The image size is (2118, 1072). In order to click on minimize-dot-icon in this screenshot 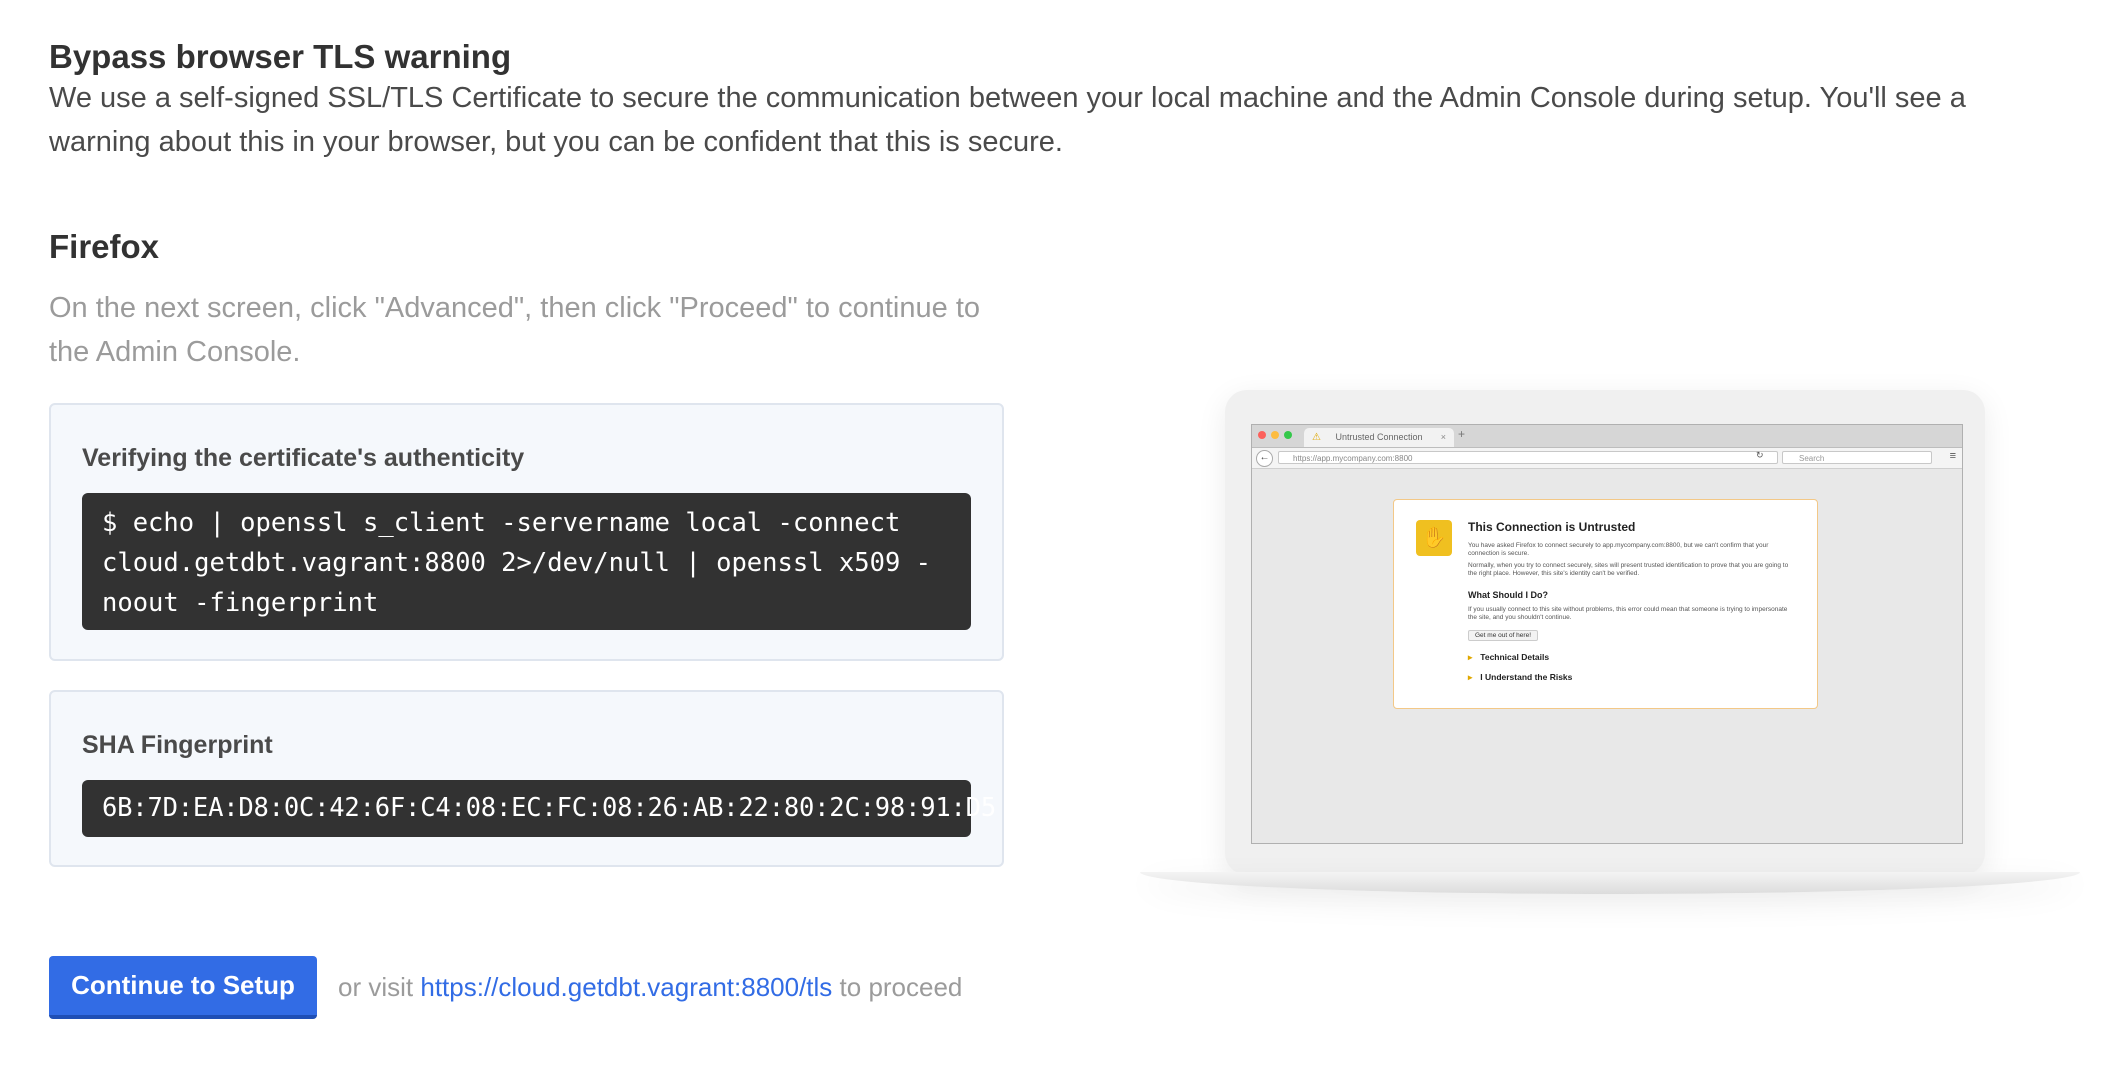, I will do `click(1275, 435)`.